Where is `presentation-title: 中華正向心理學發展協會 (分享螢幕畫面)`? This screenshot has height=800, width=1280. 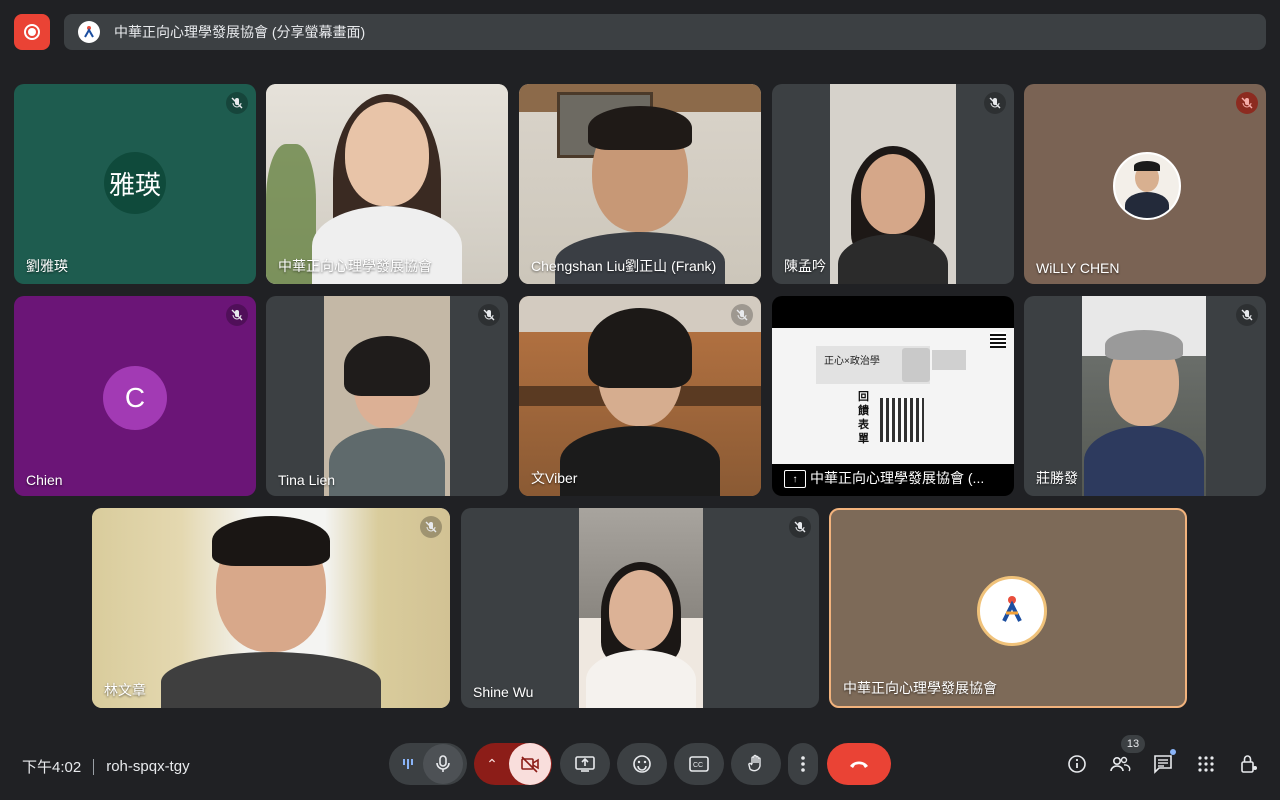 presentation-title: 中華正向心理學發展協會 (分享螢幕畫面) is located at coordinates (240, 32).